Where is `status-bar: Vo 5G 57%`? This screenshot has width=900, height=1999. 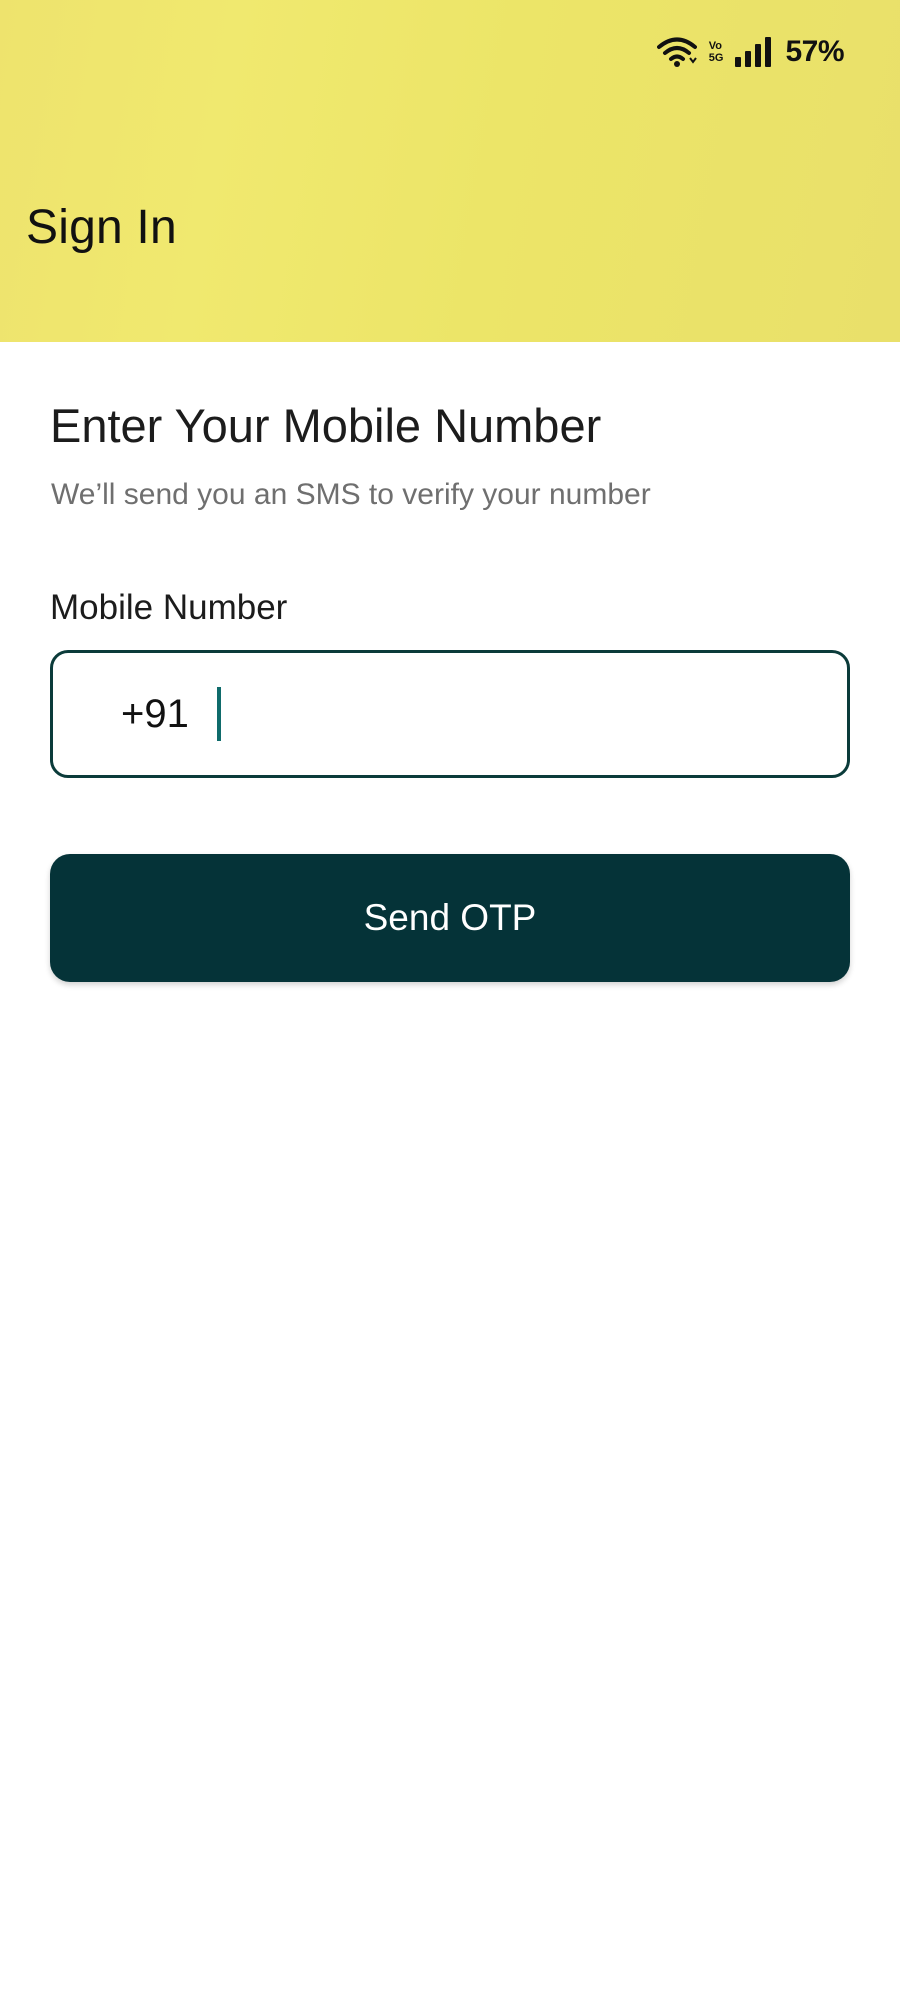
status-bar: Vo 5G 57% is located at coordinates (750, 52).